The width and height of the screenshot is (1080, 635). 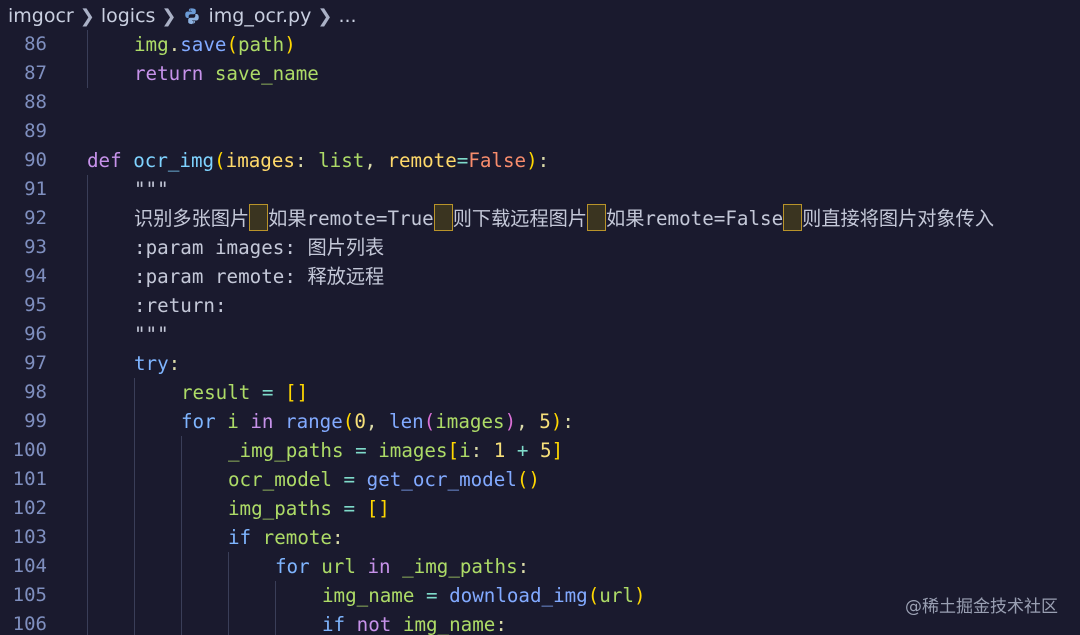 I want to click on code-text: result = [], so click(x=244, y=392).